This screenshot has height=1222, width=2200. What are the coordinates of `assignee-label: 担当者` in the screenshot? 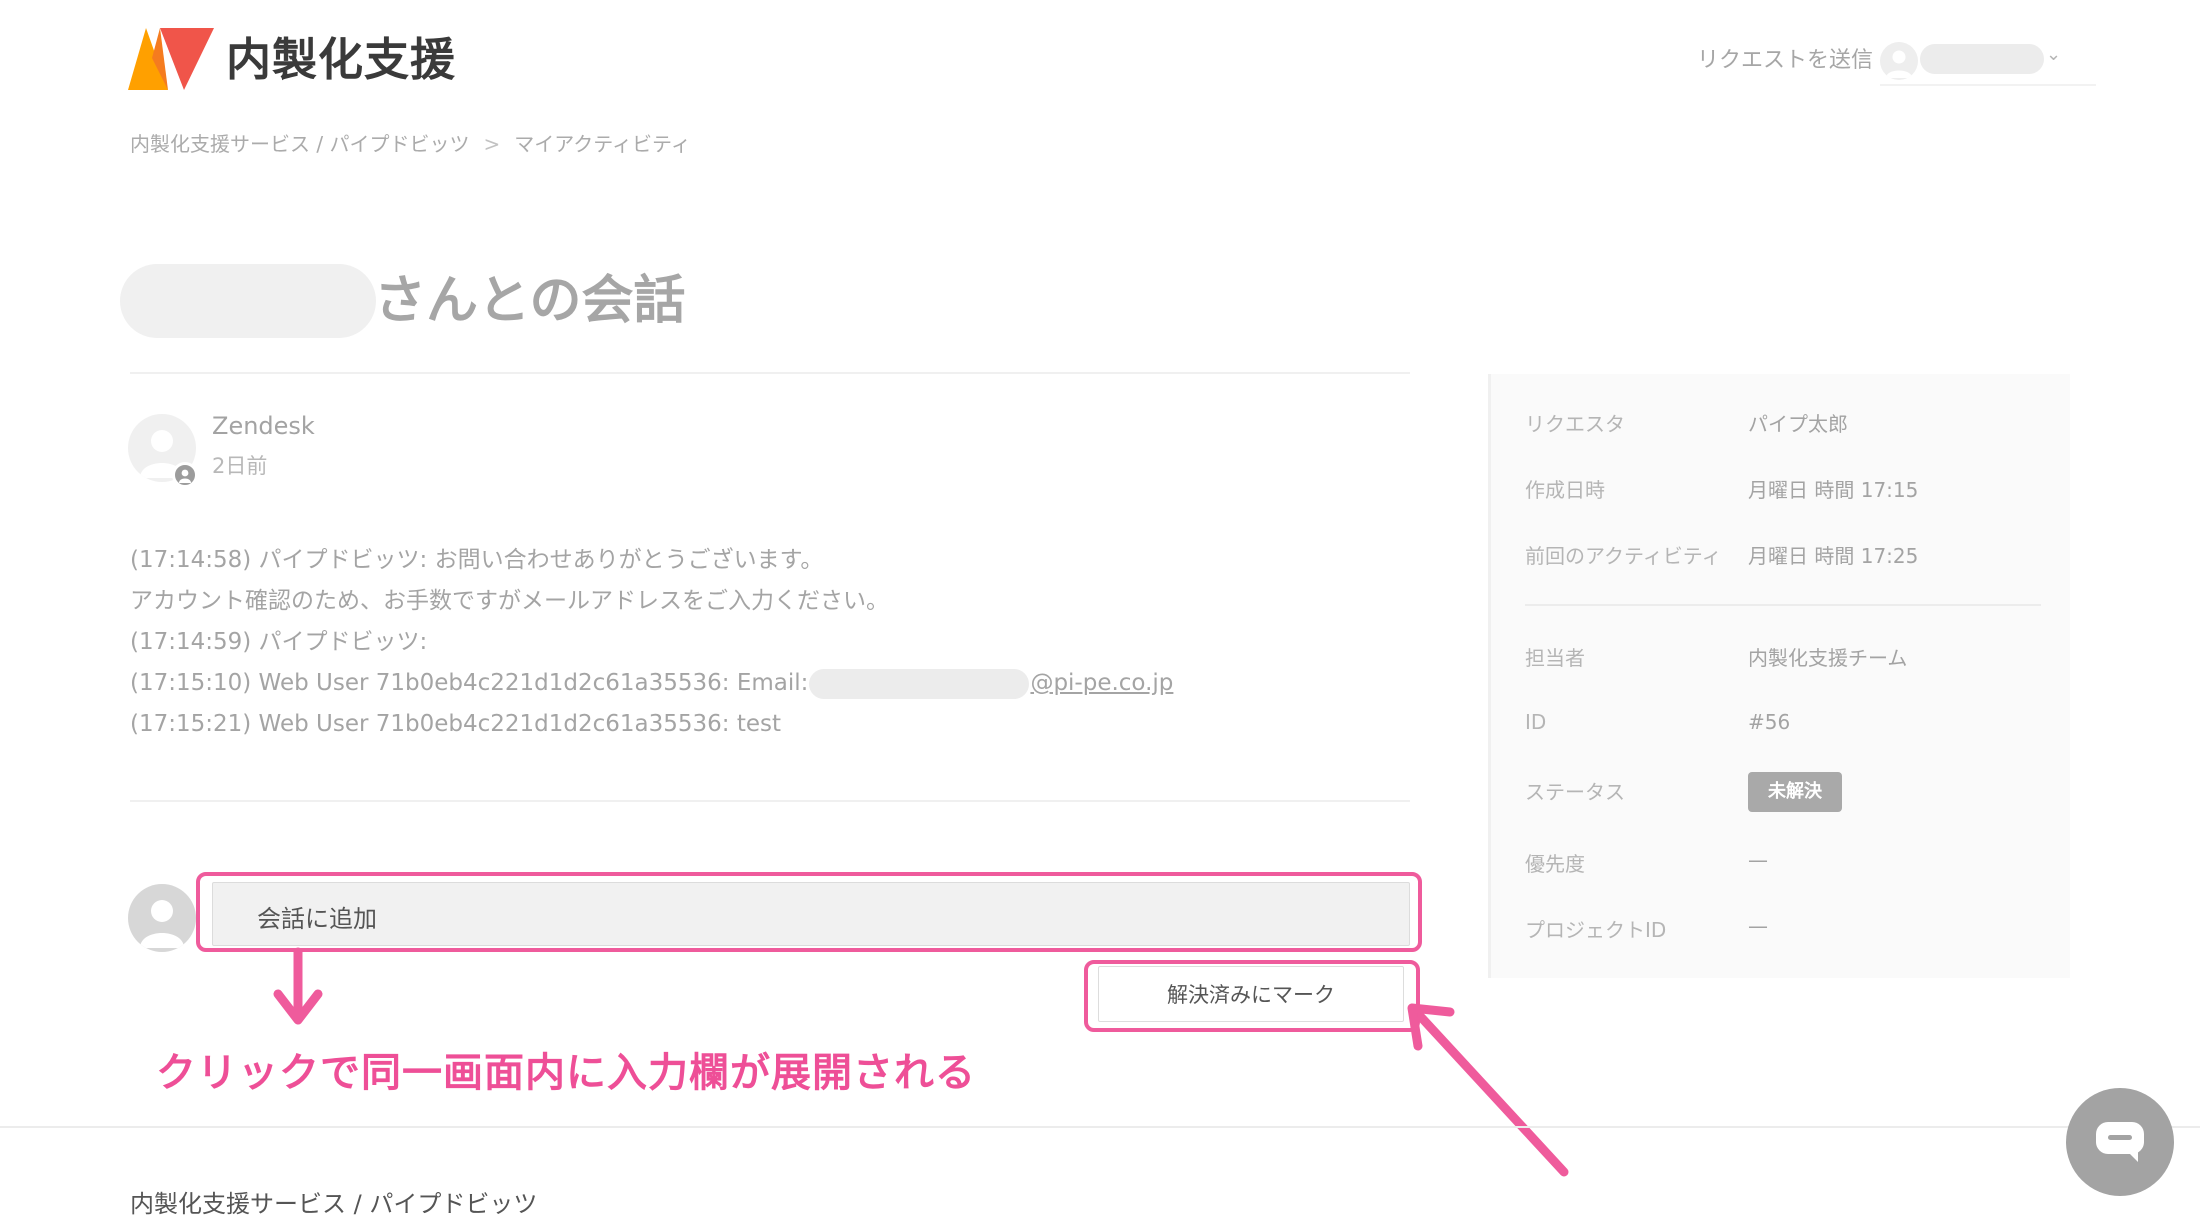 It's located at (1555, 658).